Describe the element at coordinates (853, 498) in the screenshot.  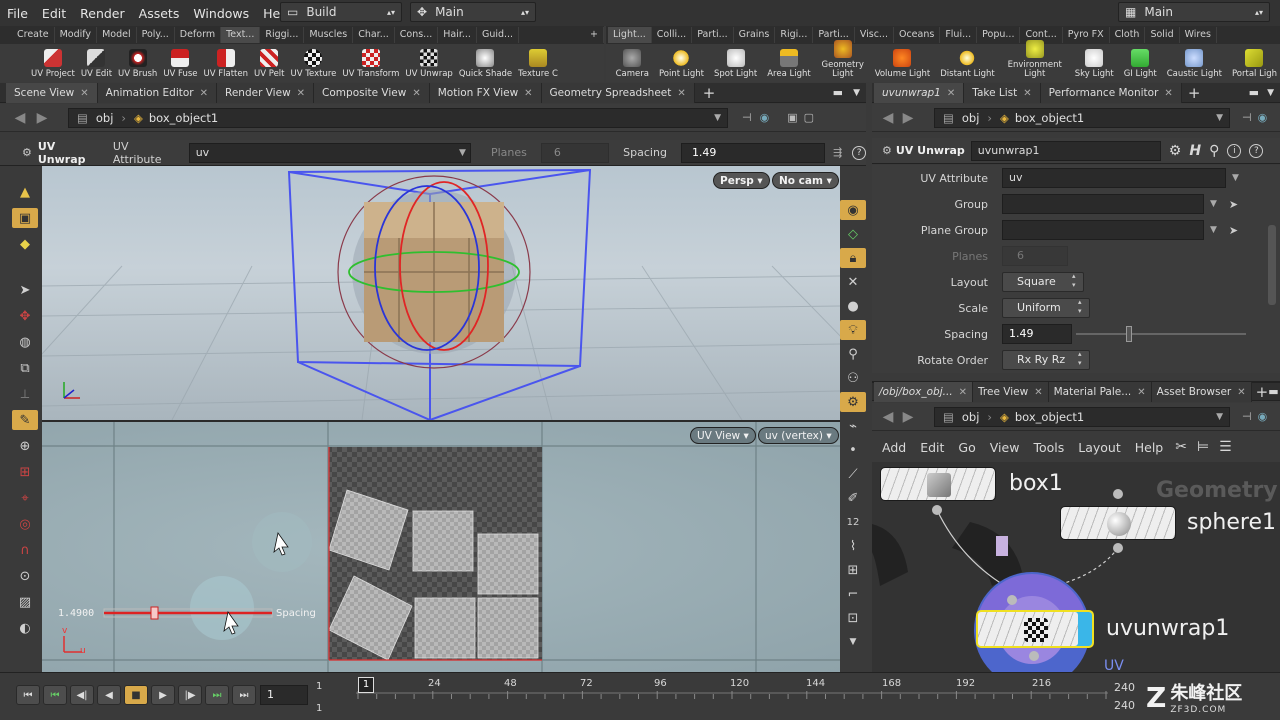
I see `pen-icon: ✐` at that location.